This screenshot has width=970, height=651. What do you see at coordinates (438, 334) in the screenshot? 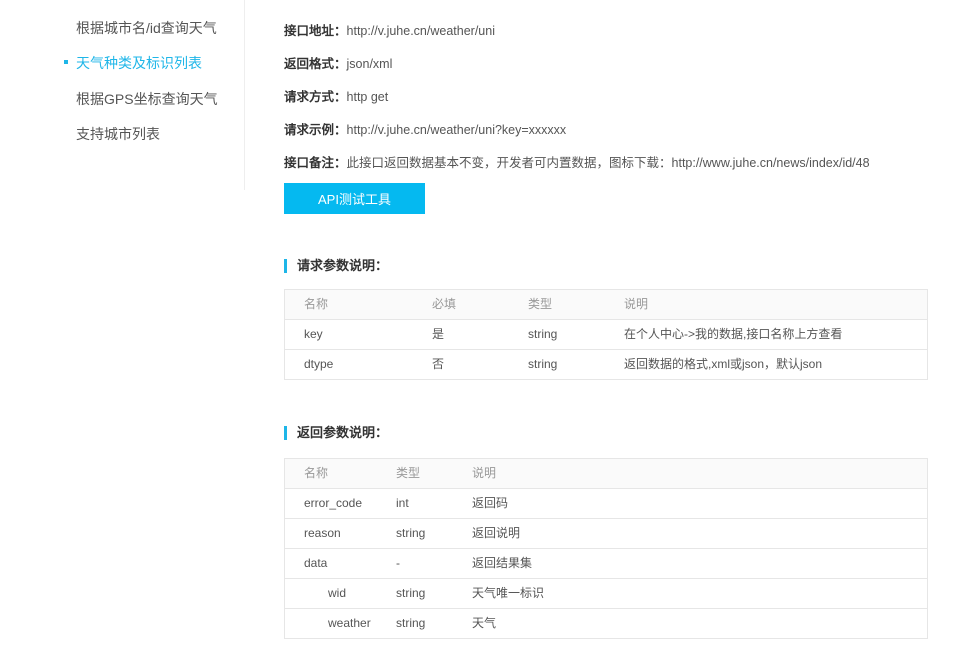
I see `param-required: 是` at bounding box center [438, 334].